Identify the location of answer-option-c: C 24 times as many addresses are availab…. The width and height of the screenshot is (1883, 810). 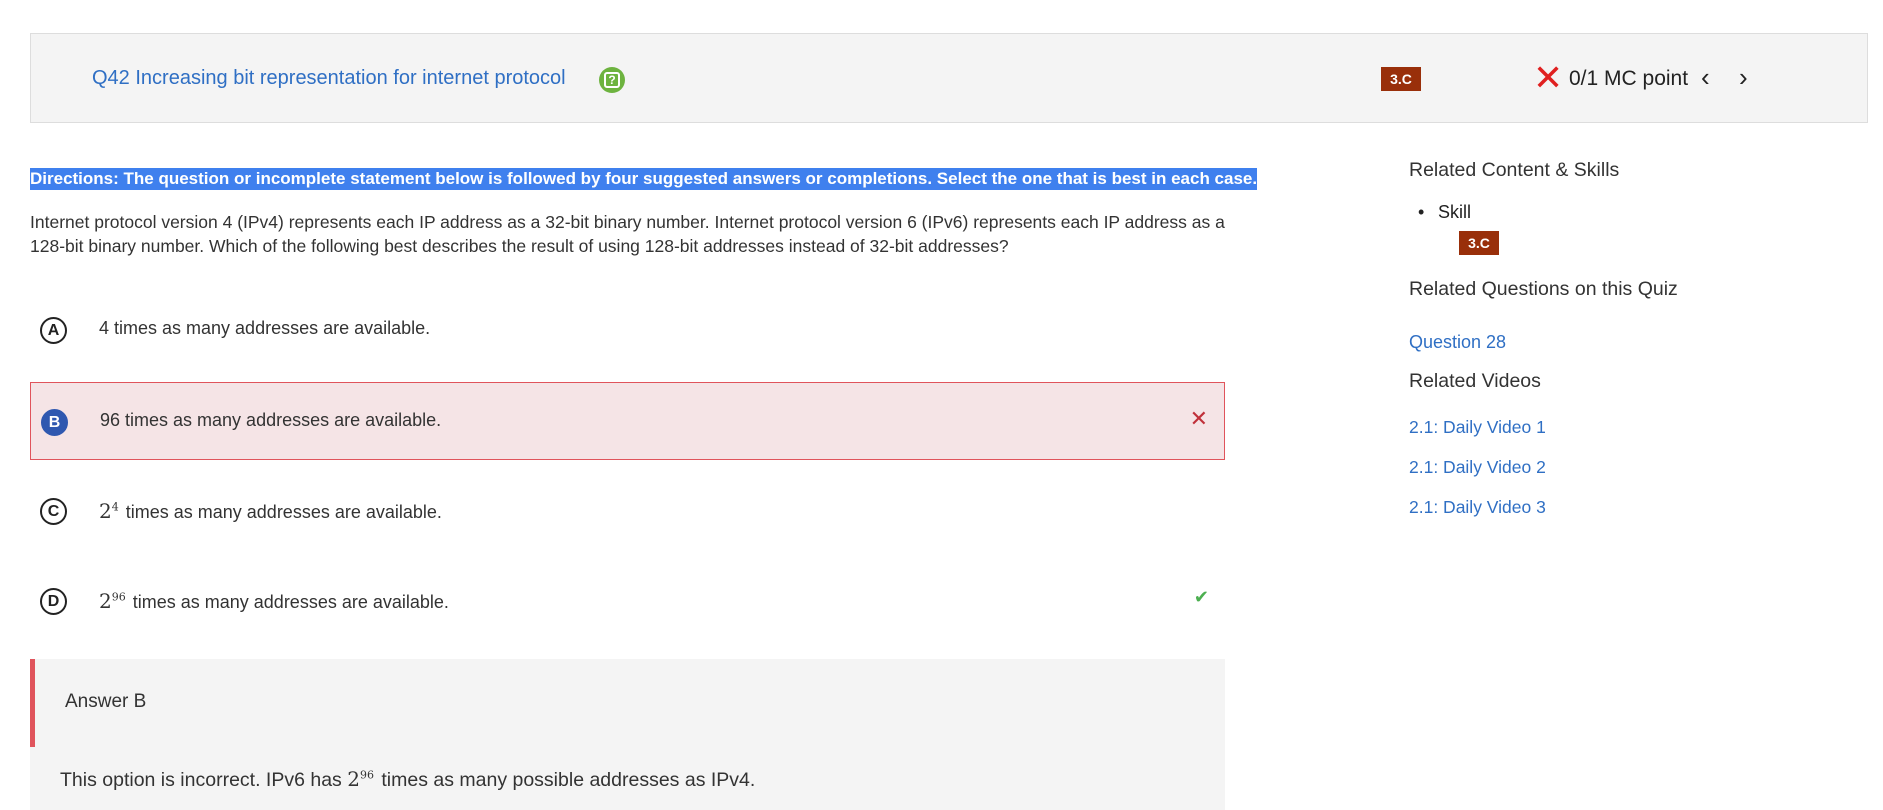
(627, 511).